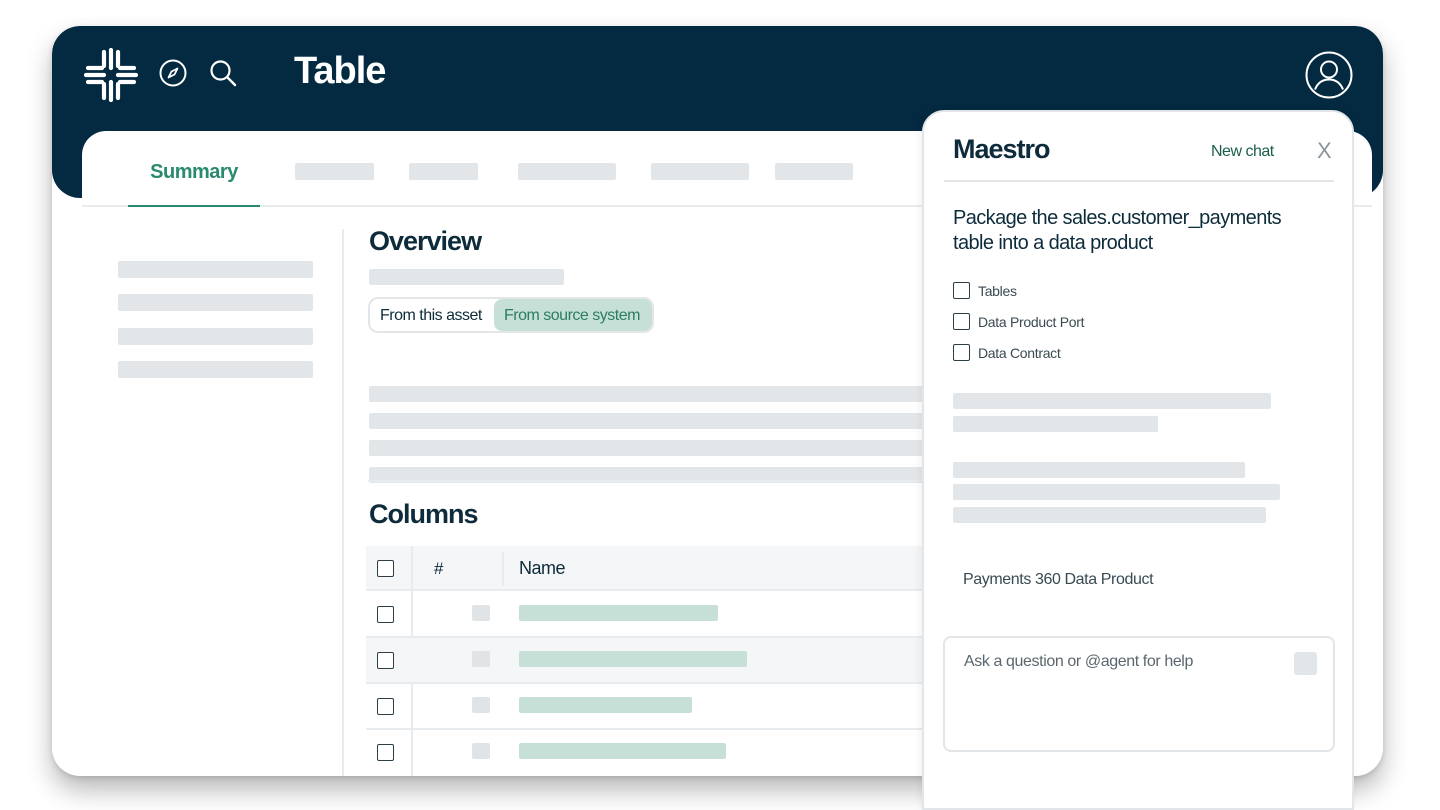 The height and width of the screenshot is (810, 1440). Describe the element at coordinates (573, 315) in the screenshot. I see `segment-from-source-system: From source system` at that location.